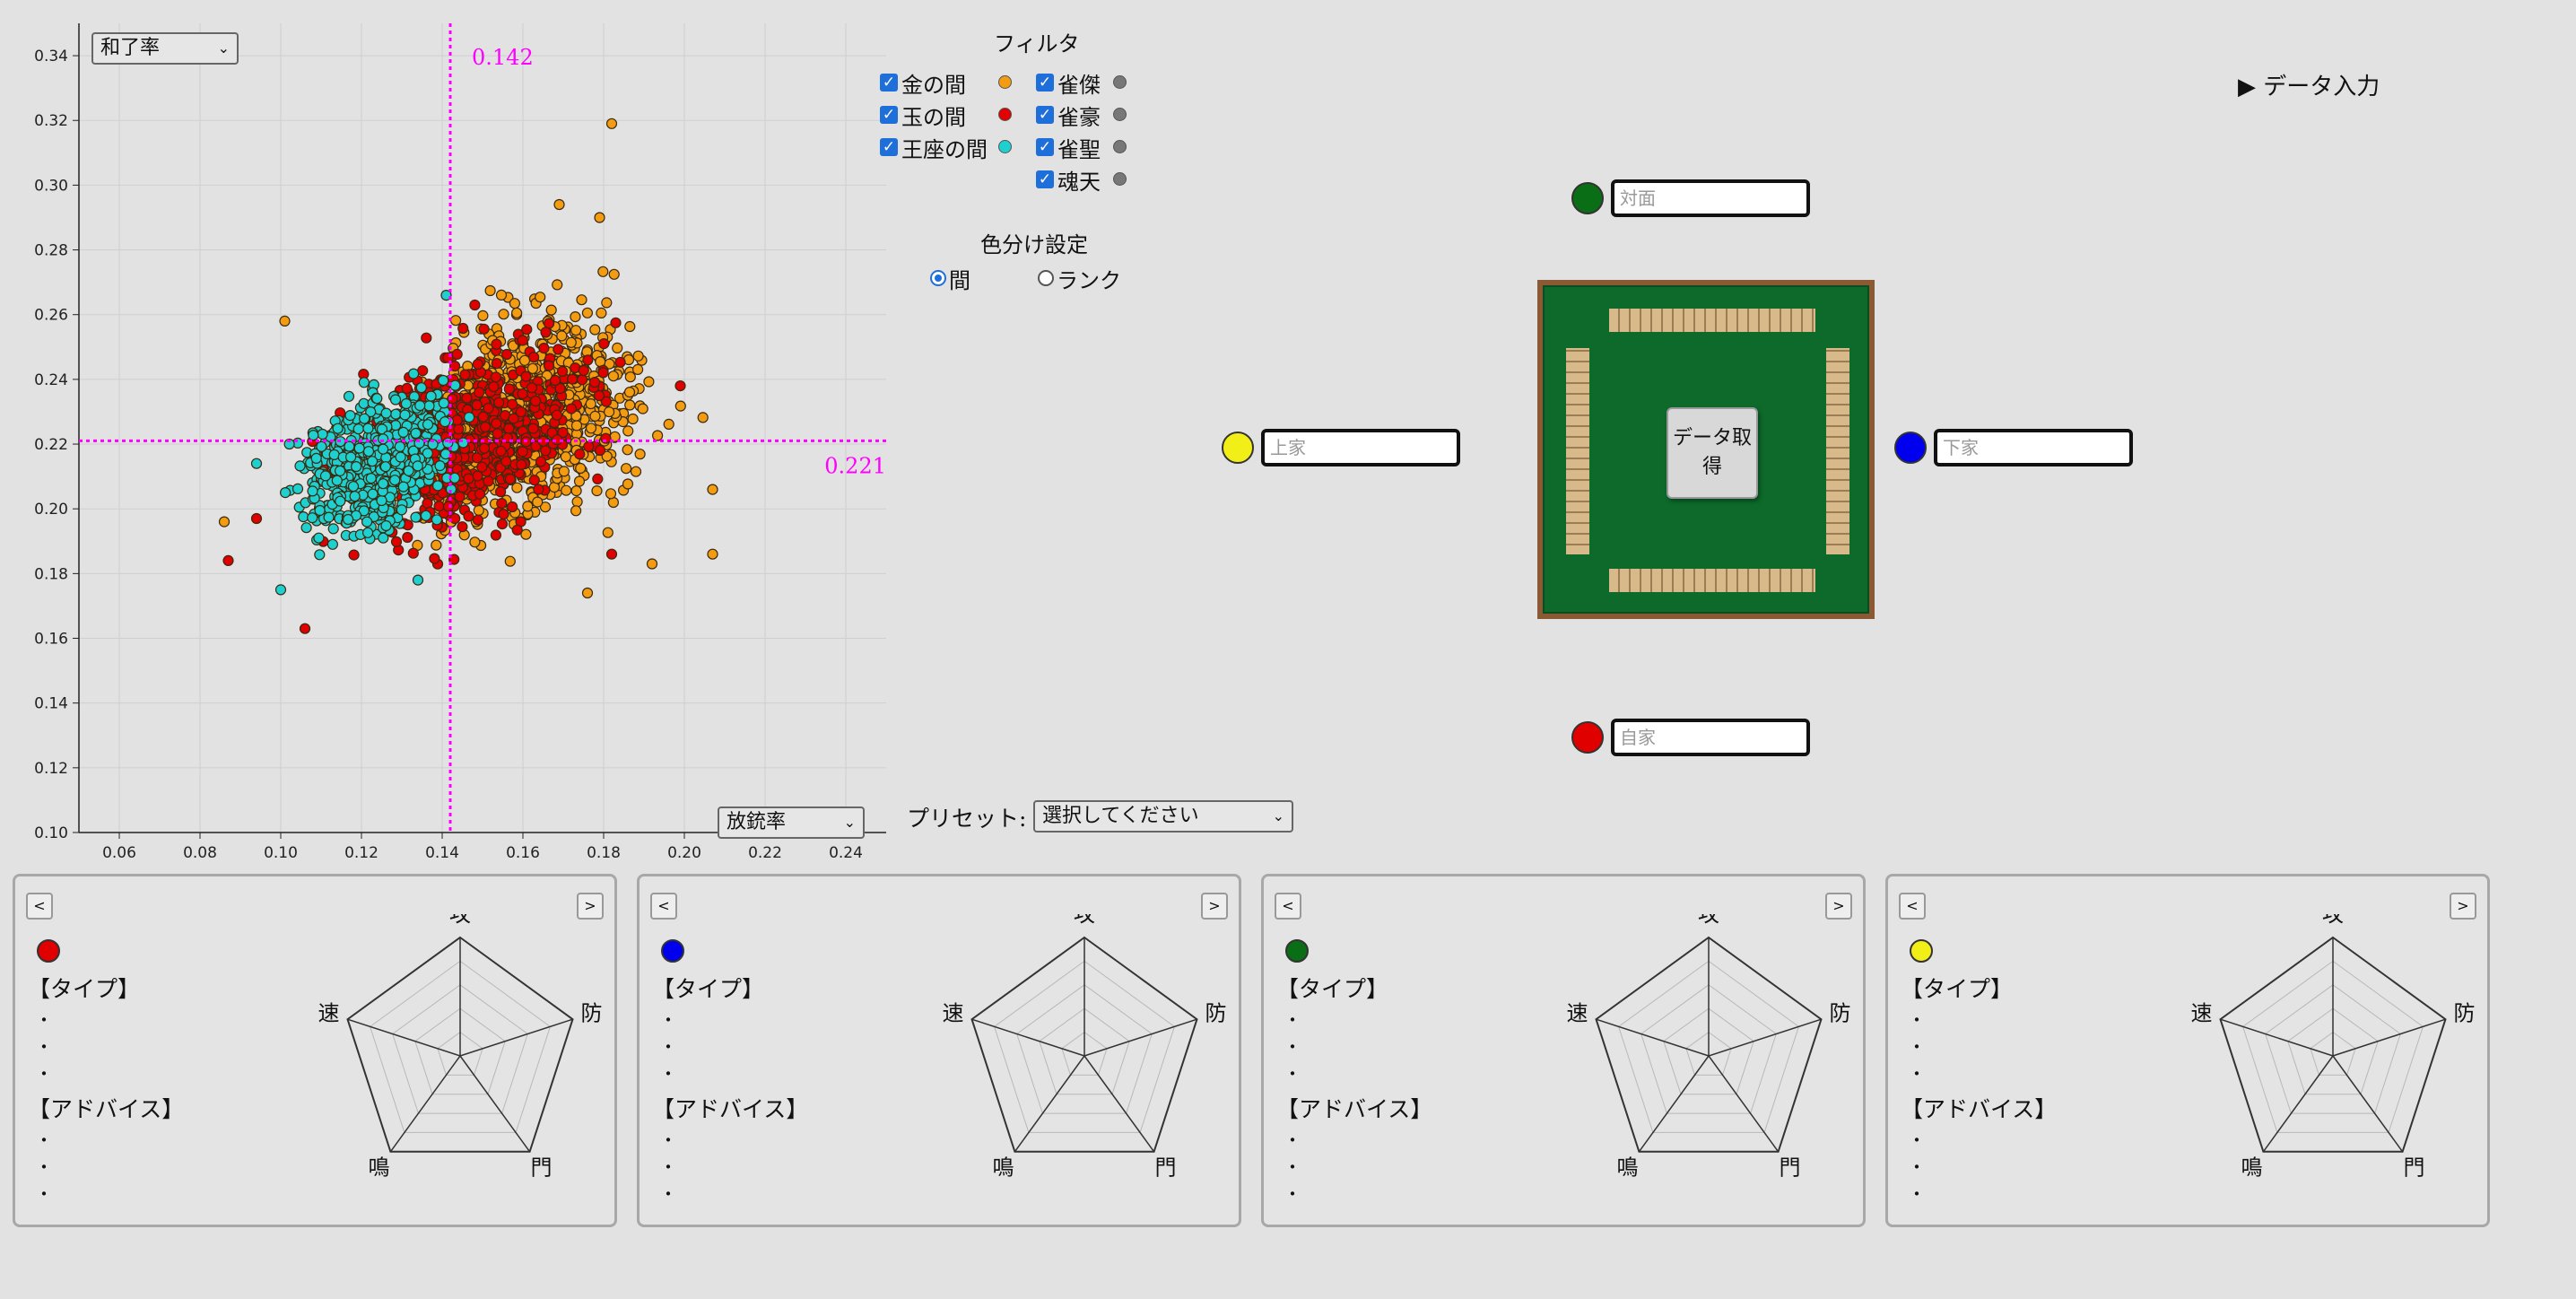  What do you see at coordinates (2309, 84) in the screenshot?
I see `data-input-toggle: ▶ データ入力` at bounding box center [2309, 84].